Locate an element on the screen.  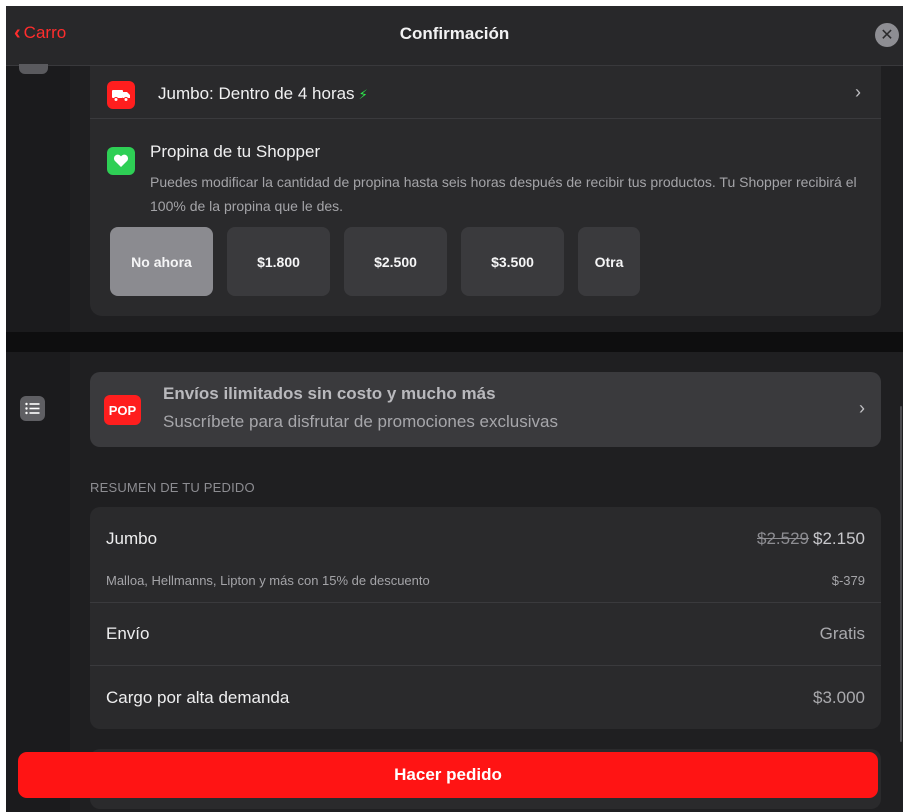
tip-option-none: No ahora is located at coordinates (161, 261).